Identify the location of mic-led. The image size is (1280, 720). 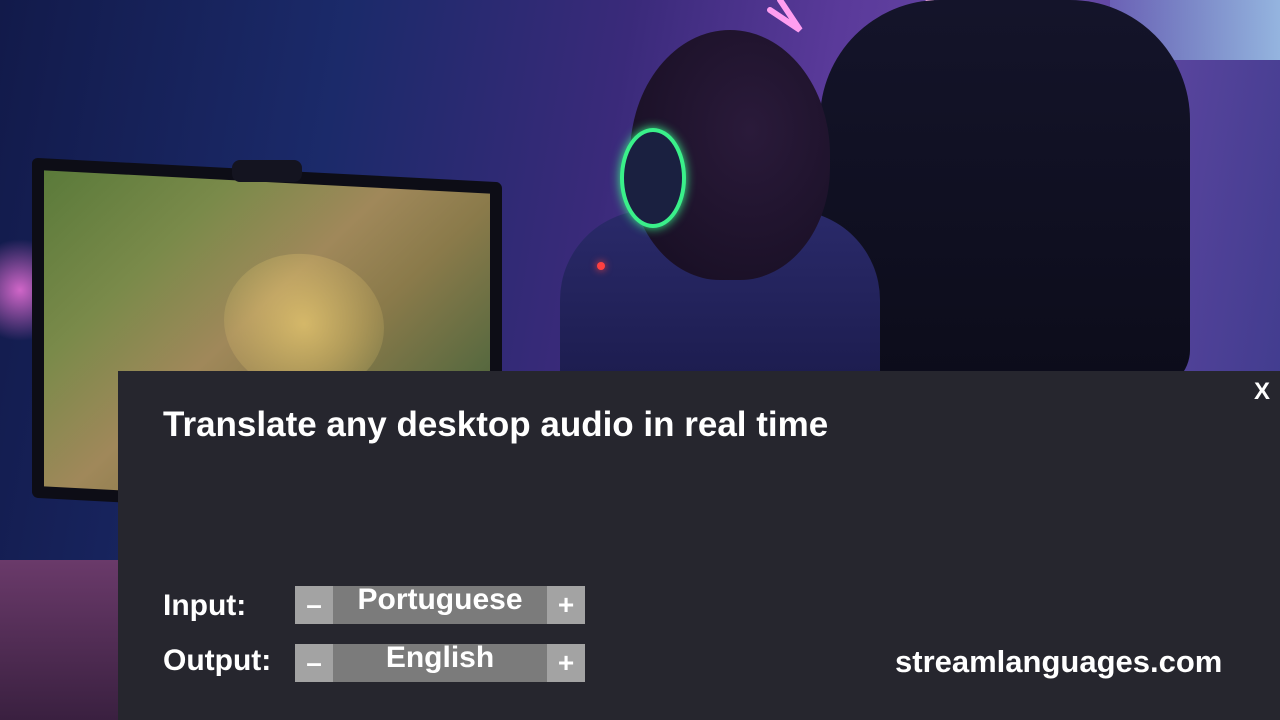
(601, 266).